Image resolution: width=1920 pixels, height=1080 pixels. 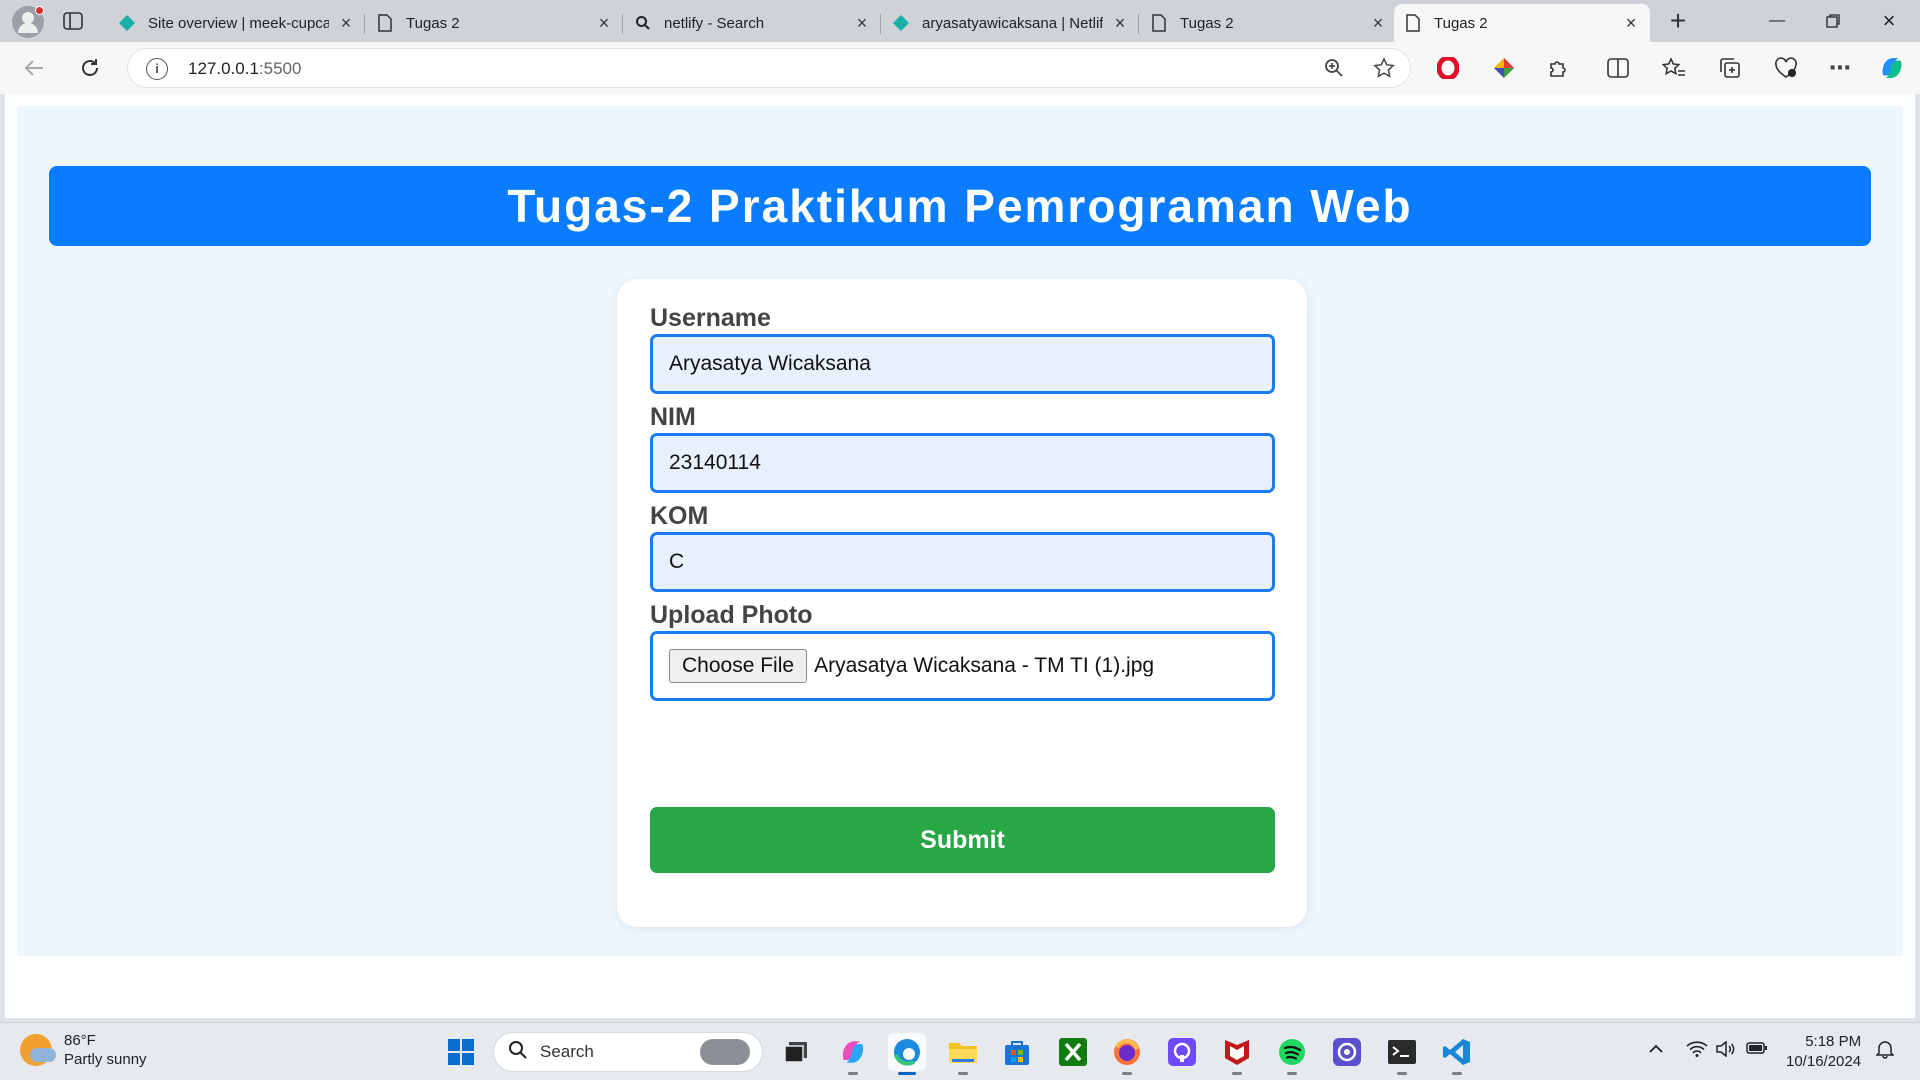 I want to click on proton-vpn-app, so click(x=1347, y=1052).